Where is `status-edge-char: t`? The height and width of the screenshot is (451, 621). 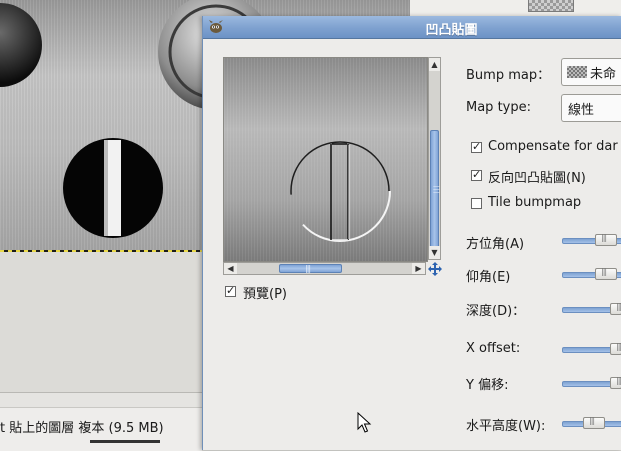
status-edge-char: t is located at coordinates (3, 428).